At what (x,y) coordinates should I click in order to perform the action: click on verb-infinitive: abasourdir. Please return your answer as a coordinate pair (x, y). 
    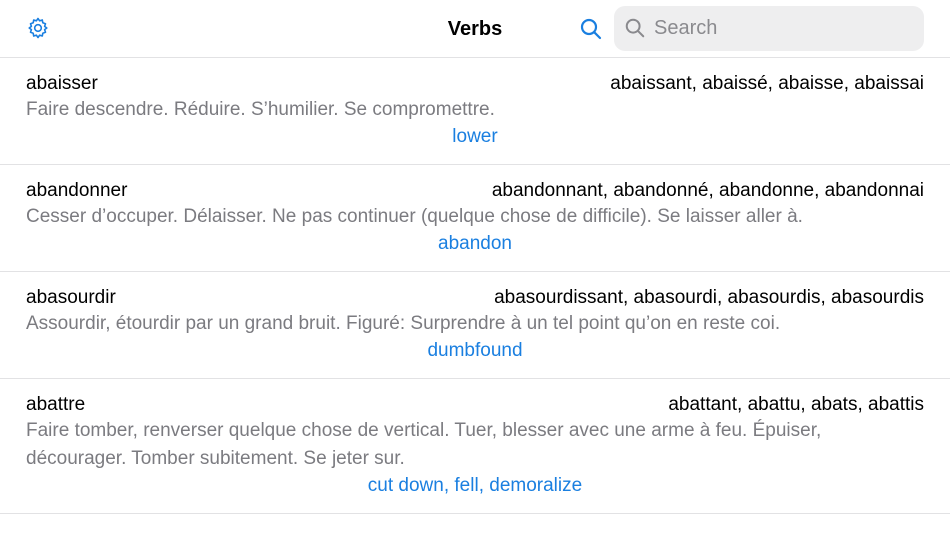
    Looking at the image, I should click on (71, 297).